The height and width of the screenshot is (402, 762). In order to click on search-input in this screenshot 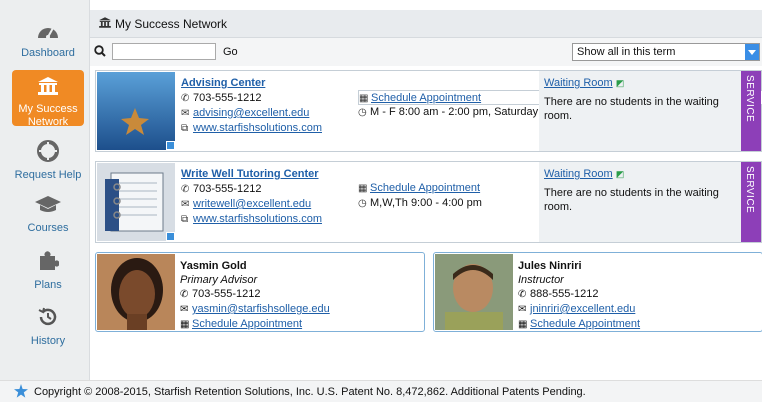, I will do `click(164, 51)`.